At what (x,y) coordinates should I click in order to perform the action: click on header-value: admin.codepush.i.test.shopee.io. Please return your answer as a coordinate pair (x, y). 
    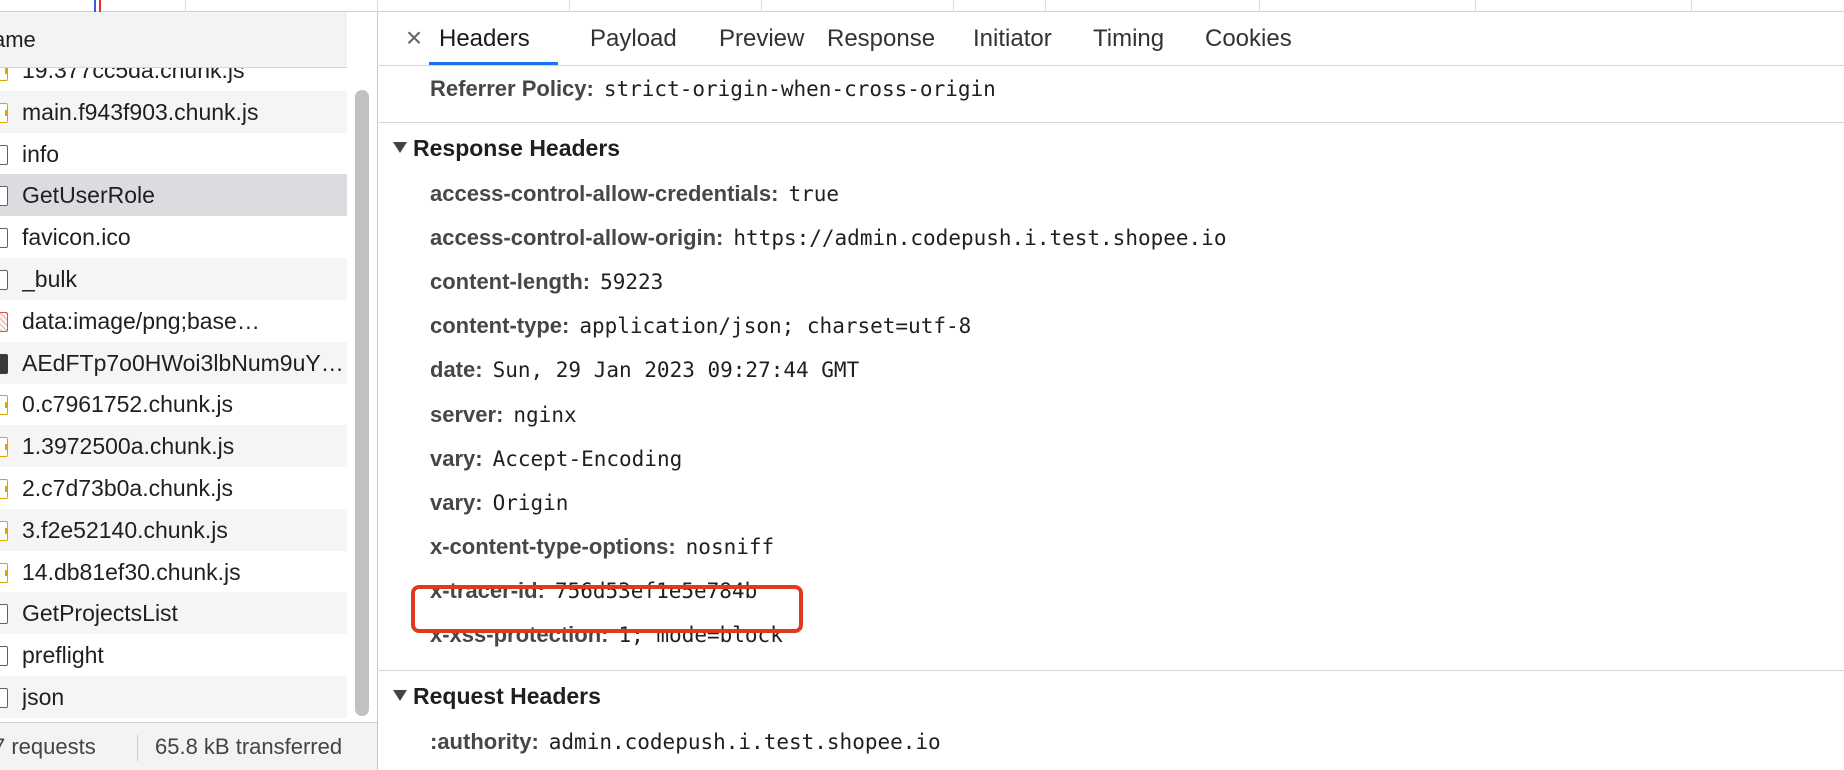
    Looking at the image, I should click on (744, 742).